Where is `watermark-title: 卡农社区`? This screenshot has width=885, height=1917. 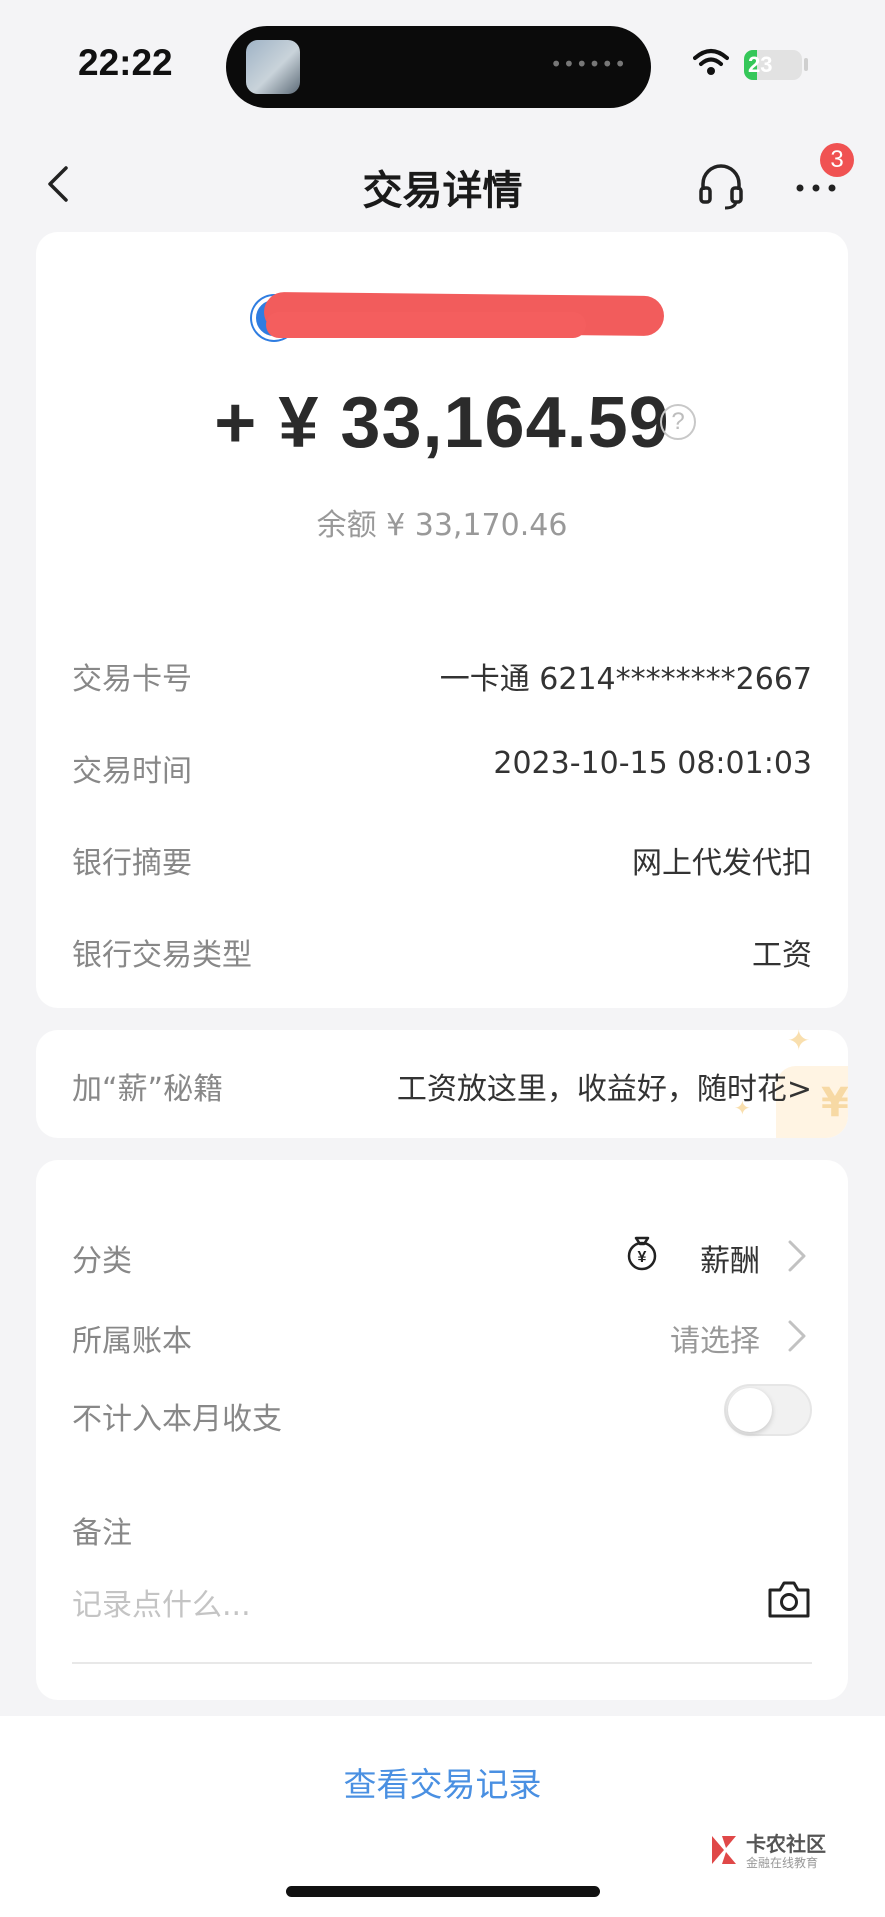
watermark-title: 卡农社区 is located at coordinates (786, 1844).